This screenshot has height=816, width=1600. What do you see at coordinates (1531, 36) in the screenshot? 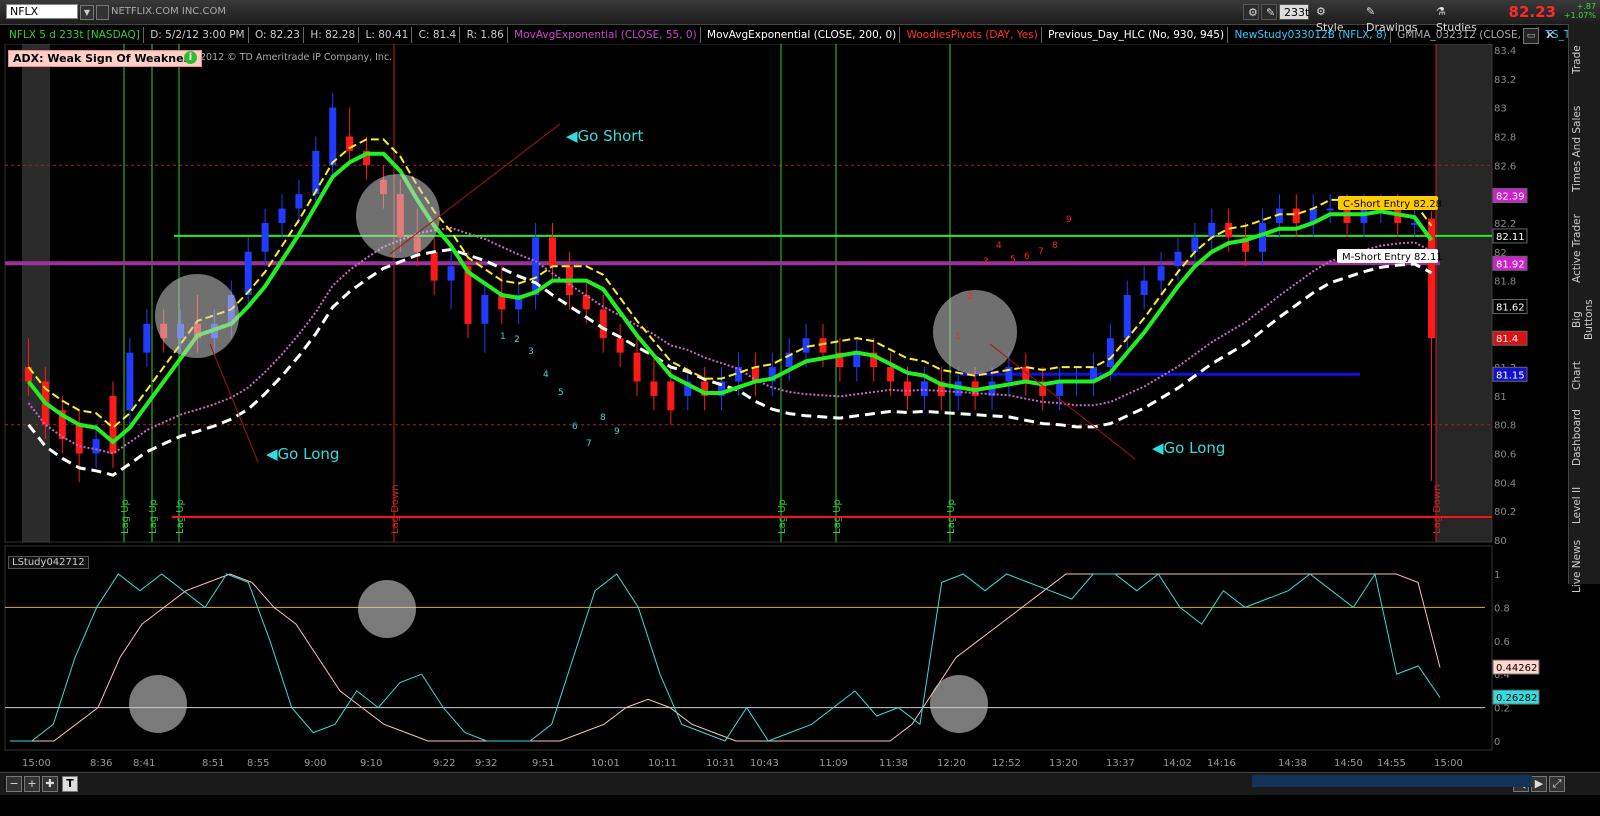
I see `pane-menu-icon: ▭` at bounding box center [1531, 36].